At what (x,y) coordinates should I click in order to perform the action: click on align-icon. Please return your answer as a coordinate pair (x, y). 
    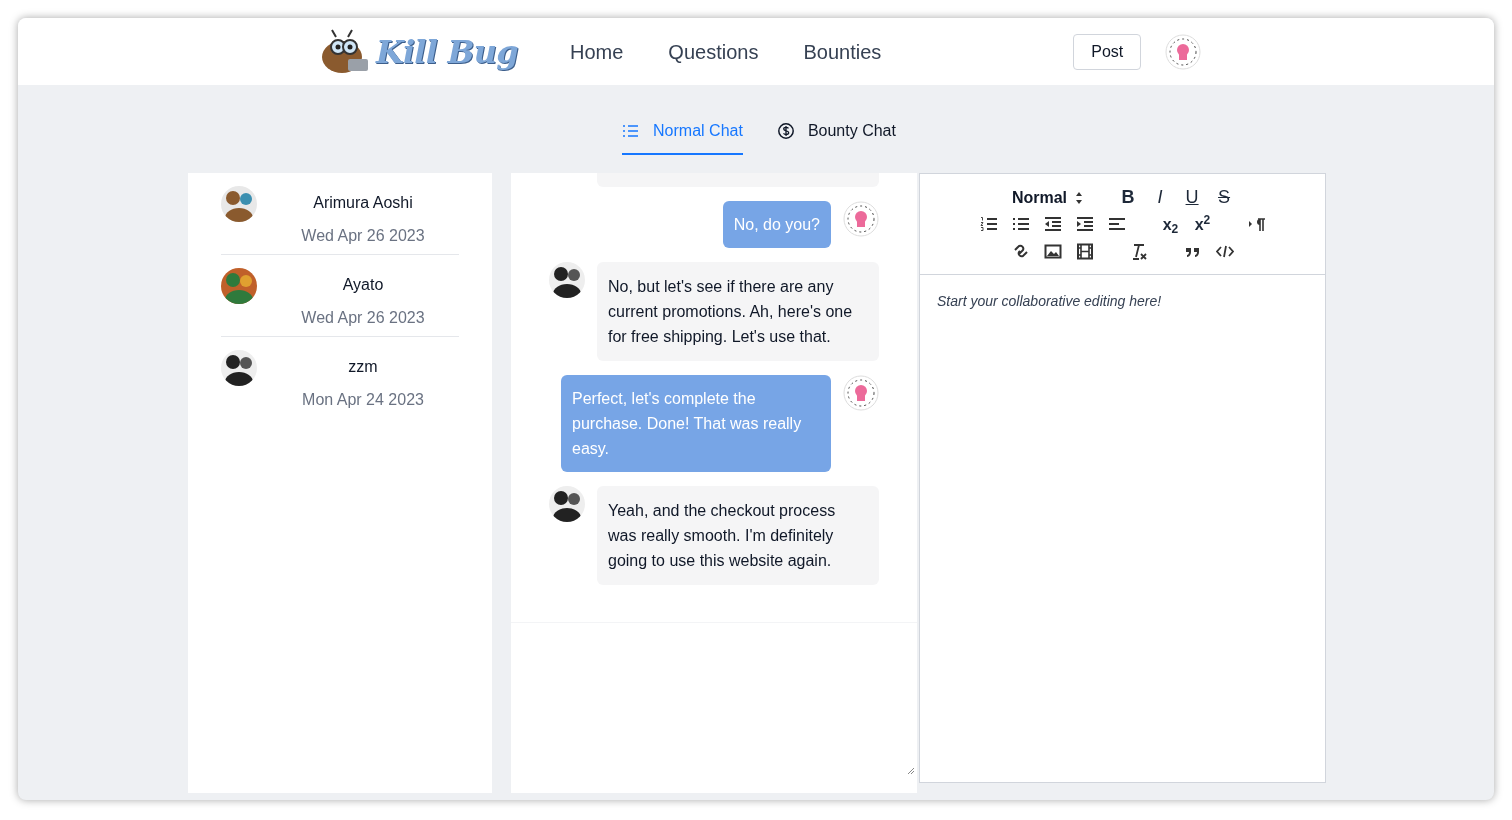
    Looking at the image, I should click on (1116, 224).